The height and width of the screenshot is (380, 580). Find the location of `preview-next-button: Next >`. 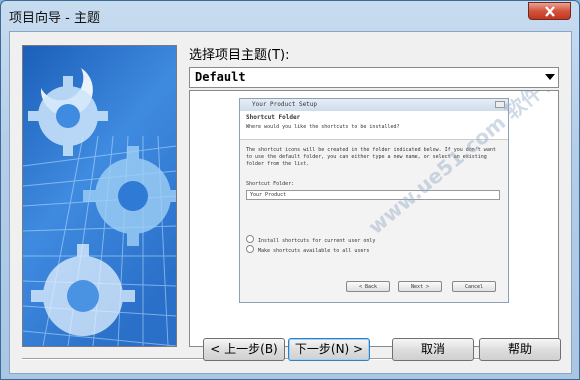

preview-next-button: Next > is located at coordinates (420, 286).